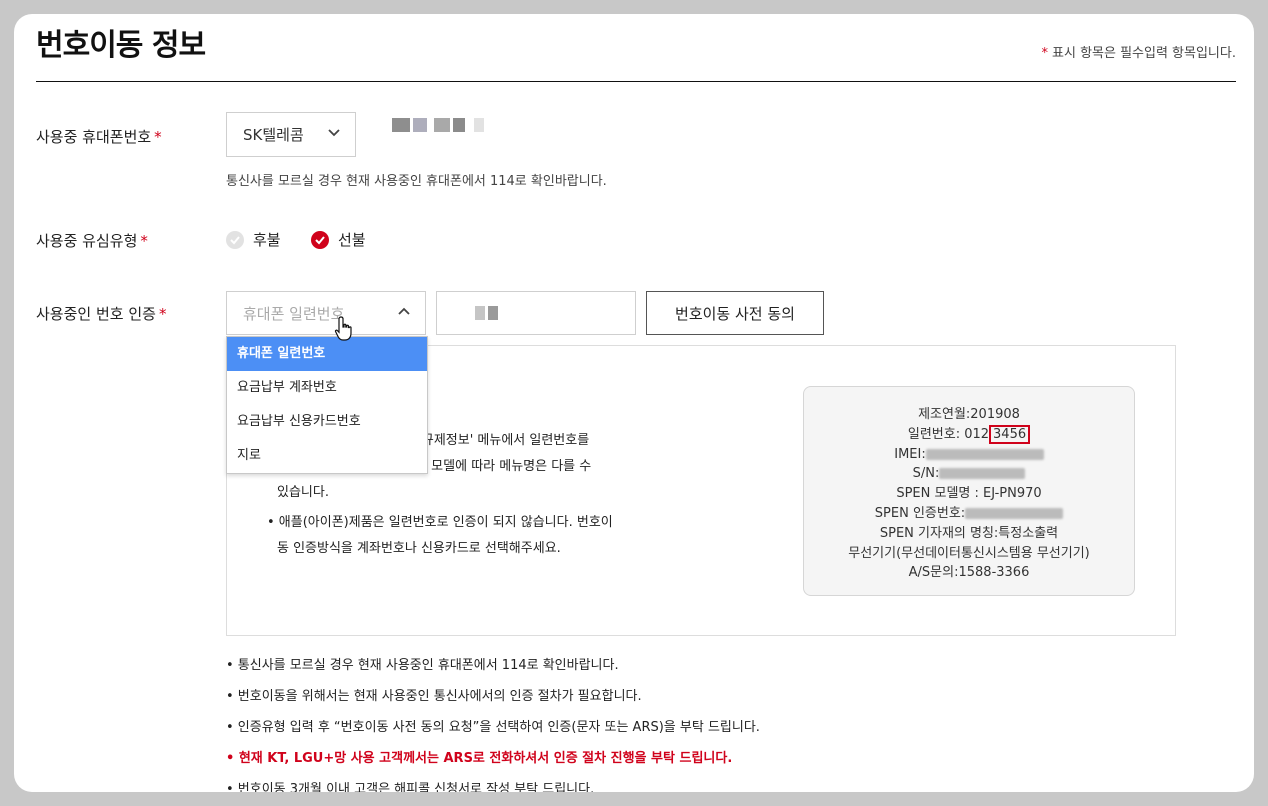  What do you see at coordinates (94, 137) in the screenshot?
I see `carrier-label-text: 사용중 휴대폰번호` at bounding box center [94, 137].